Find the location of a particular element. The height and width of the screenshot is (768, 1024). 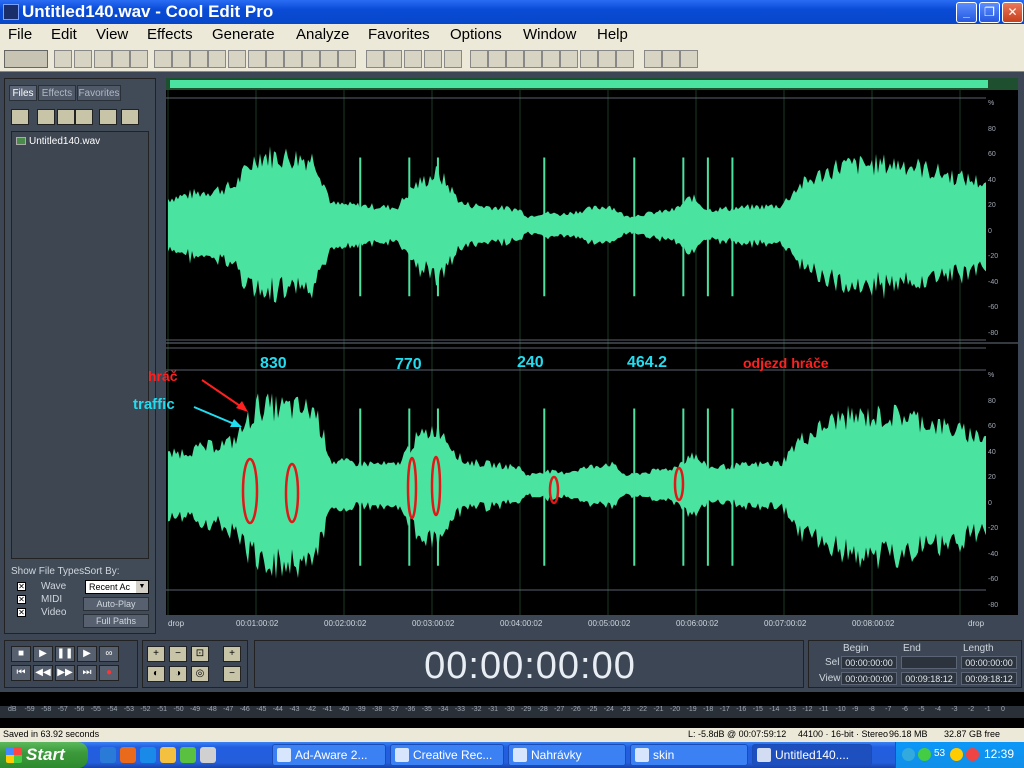

zoom-out-icon: − is located at coordinates (178, 654).